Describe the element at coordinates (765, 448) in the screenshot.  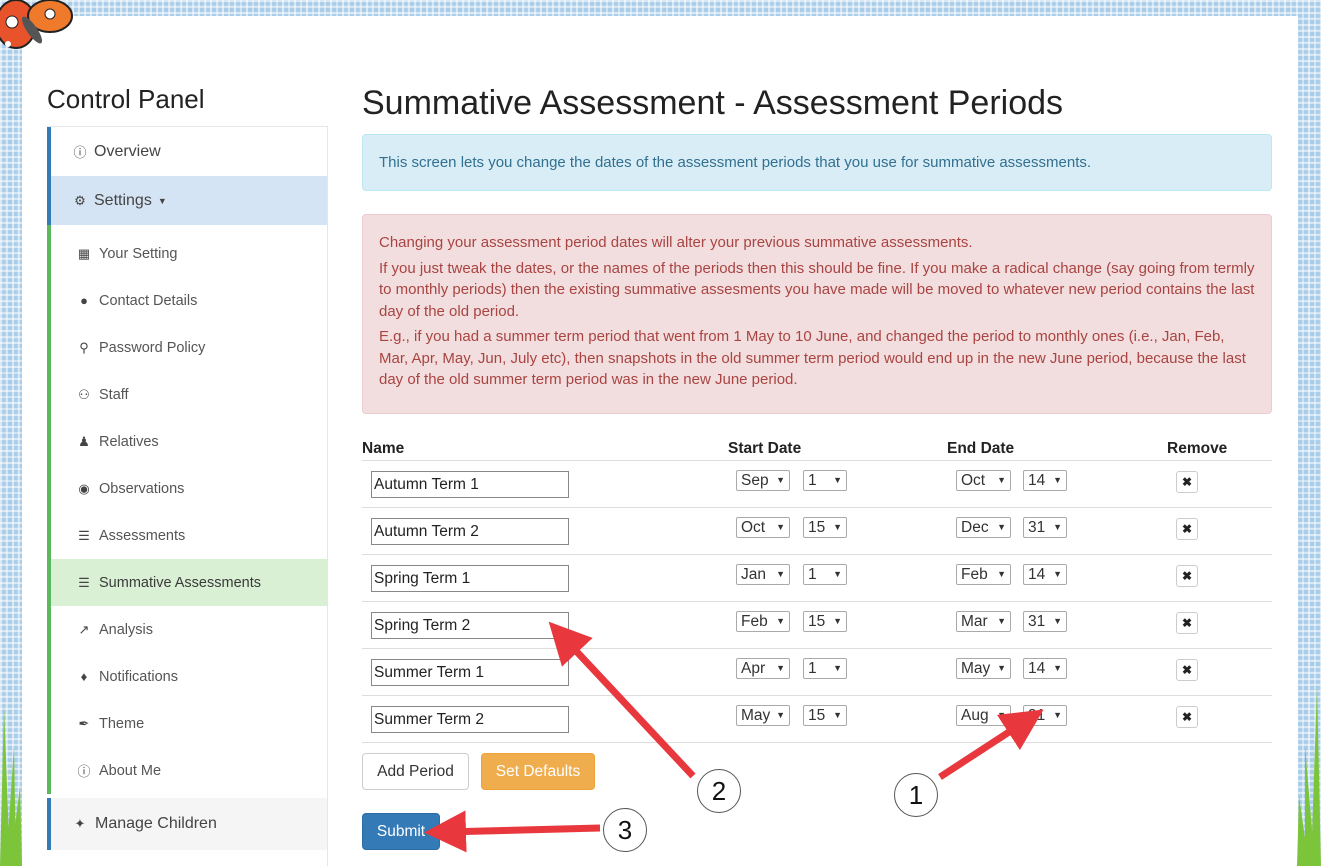
I see `header-start-date: Start Date` at that location.